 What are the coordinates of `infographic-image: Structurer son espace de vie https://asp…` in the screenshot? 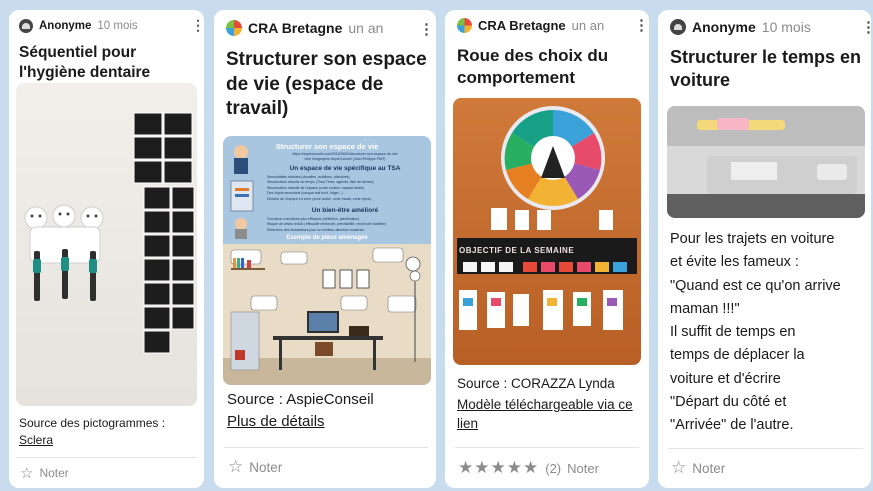 It's located at (327, 260).